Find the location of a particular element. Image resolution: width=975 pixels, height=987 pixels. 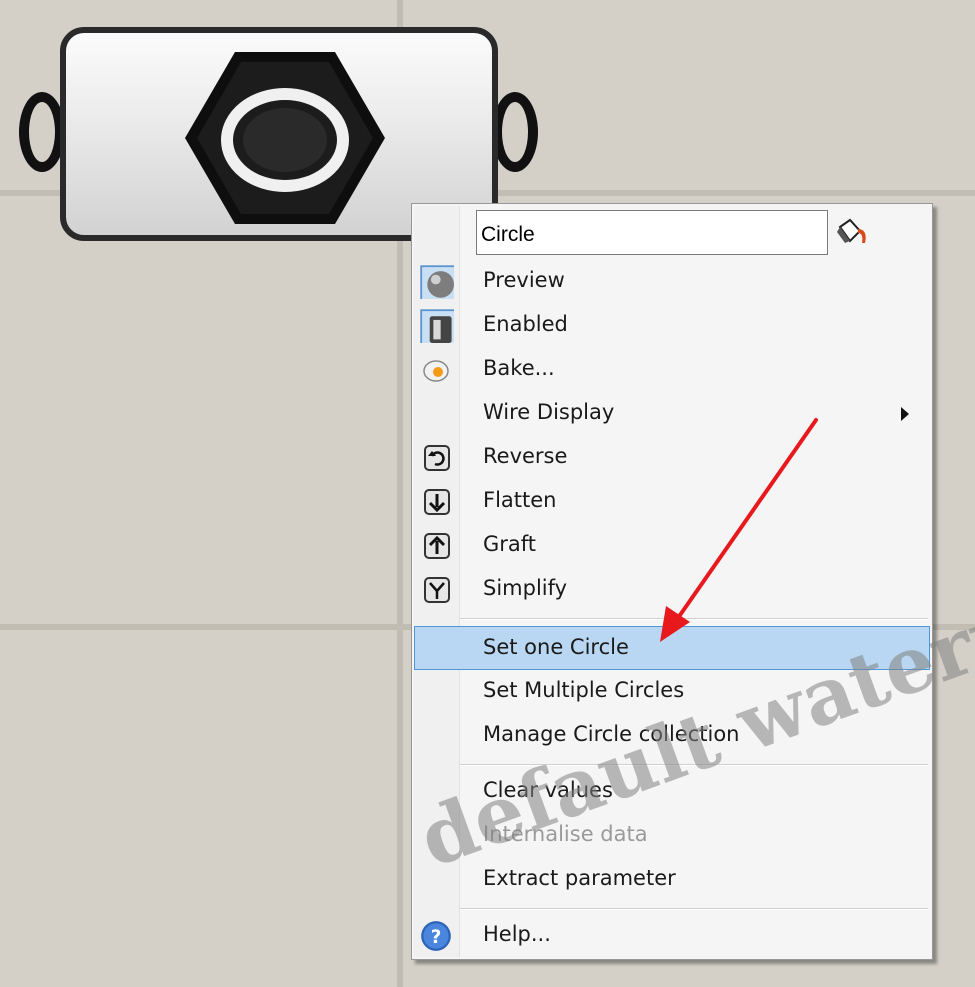

menu-item-internalise-data: Internalise data is located at coordinates (672, 836).